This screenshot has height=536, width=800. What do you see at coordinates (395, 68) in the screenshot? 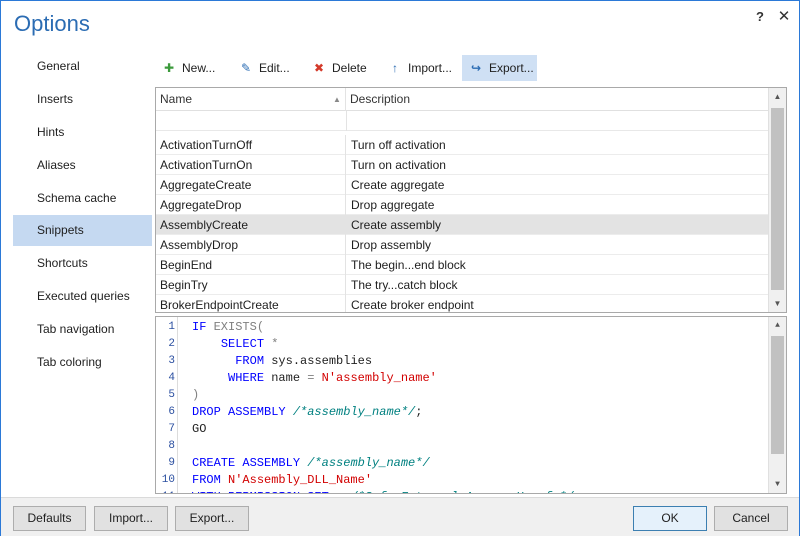
I see `import-arrow-icon: ↑` at bounding box center [395, 68].